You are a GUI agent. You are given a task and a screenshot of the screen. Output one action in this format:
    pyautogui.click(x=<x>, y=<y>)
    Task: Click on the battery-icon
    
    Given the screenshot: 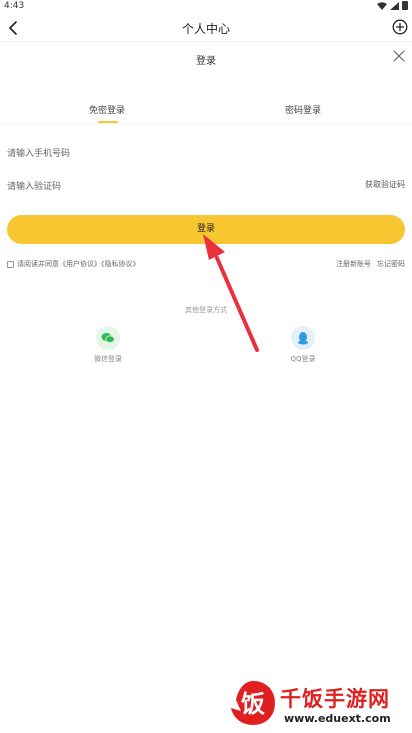 What is the action you would take?
    pyautogui.click(x=405, y=5)
    